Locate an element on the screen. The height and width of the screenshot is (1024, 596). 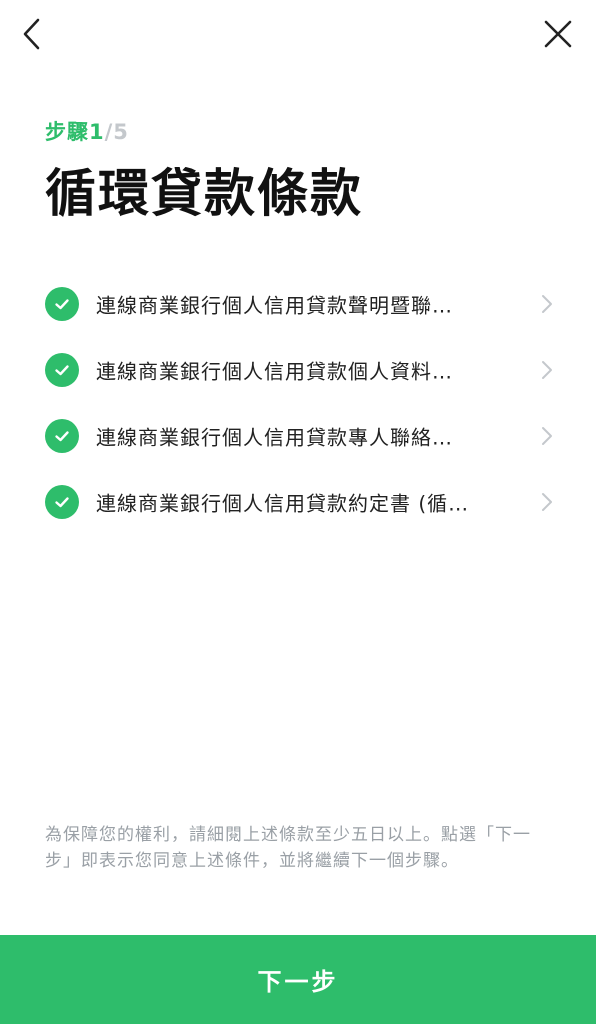
step-total: /5 is located at coordinates (116, 132).